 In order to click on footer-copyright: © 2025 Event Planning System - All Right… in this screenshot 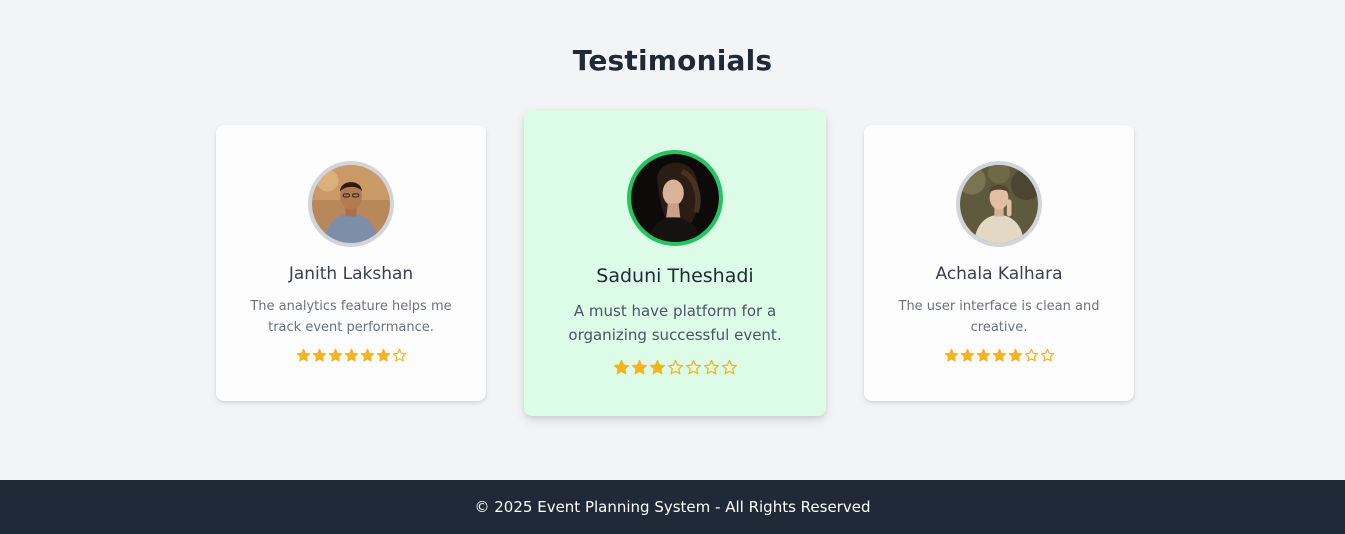, I will do `click(672, 507)`.